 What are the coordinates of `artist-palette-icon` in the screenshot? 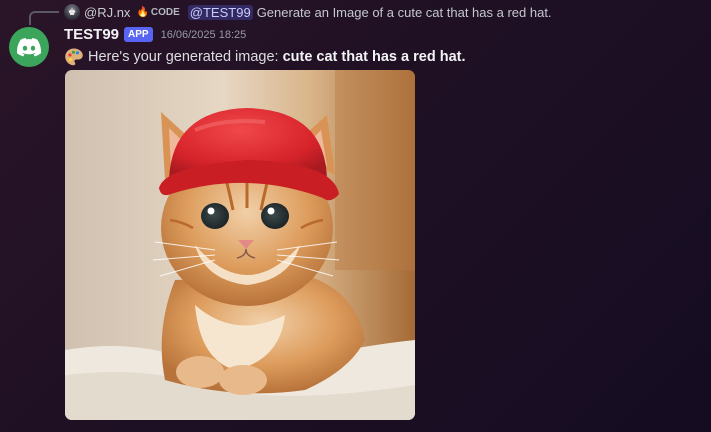 It's located at (74, 57).